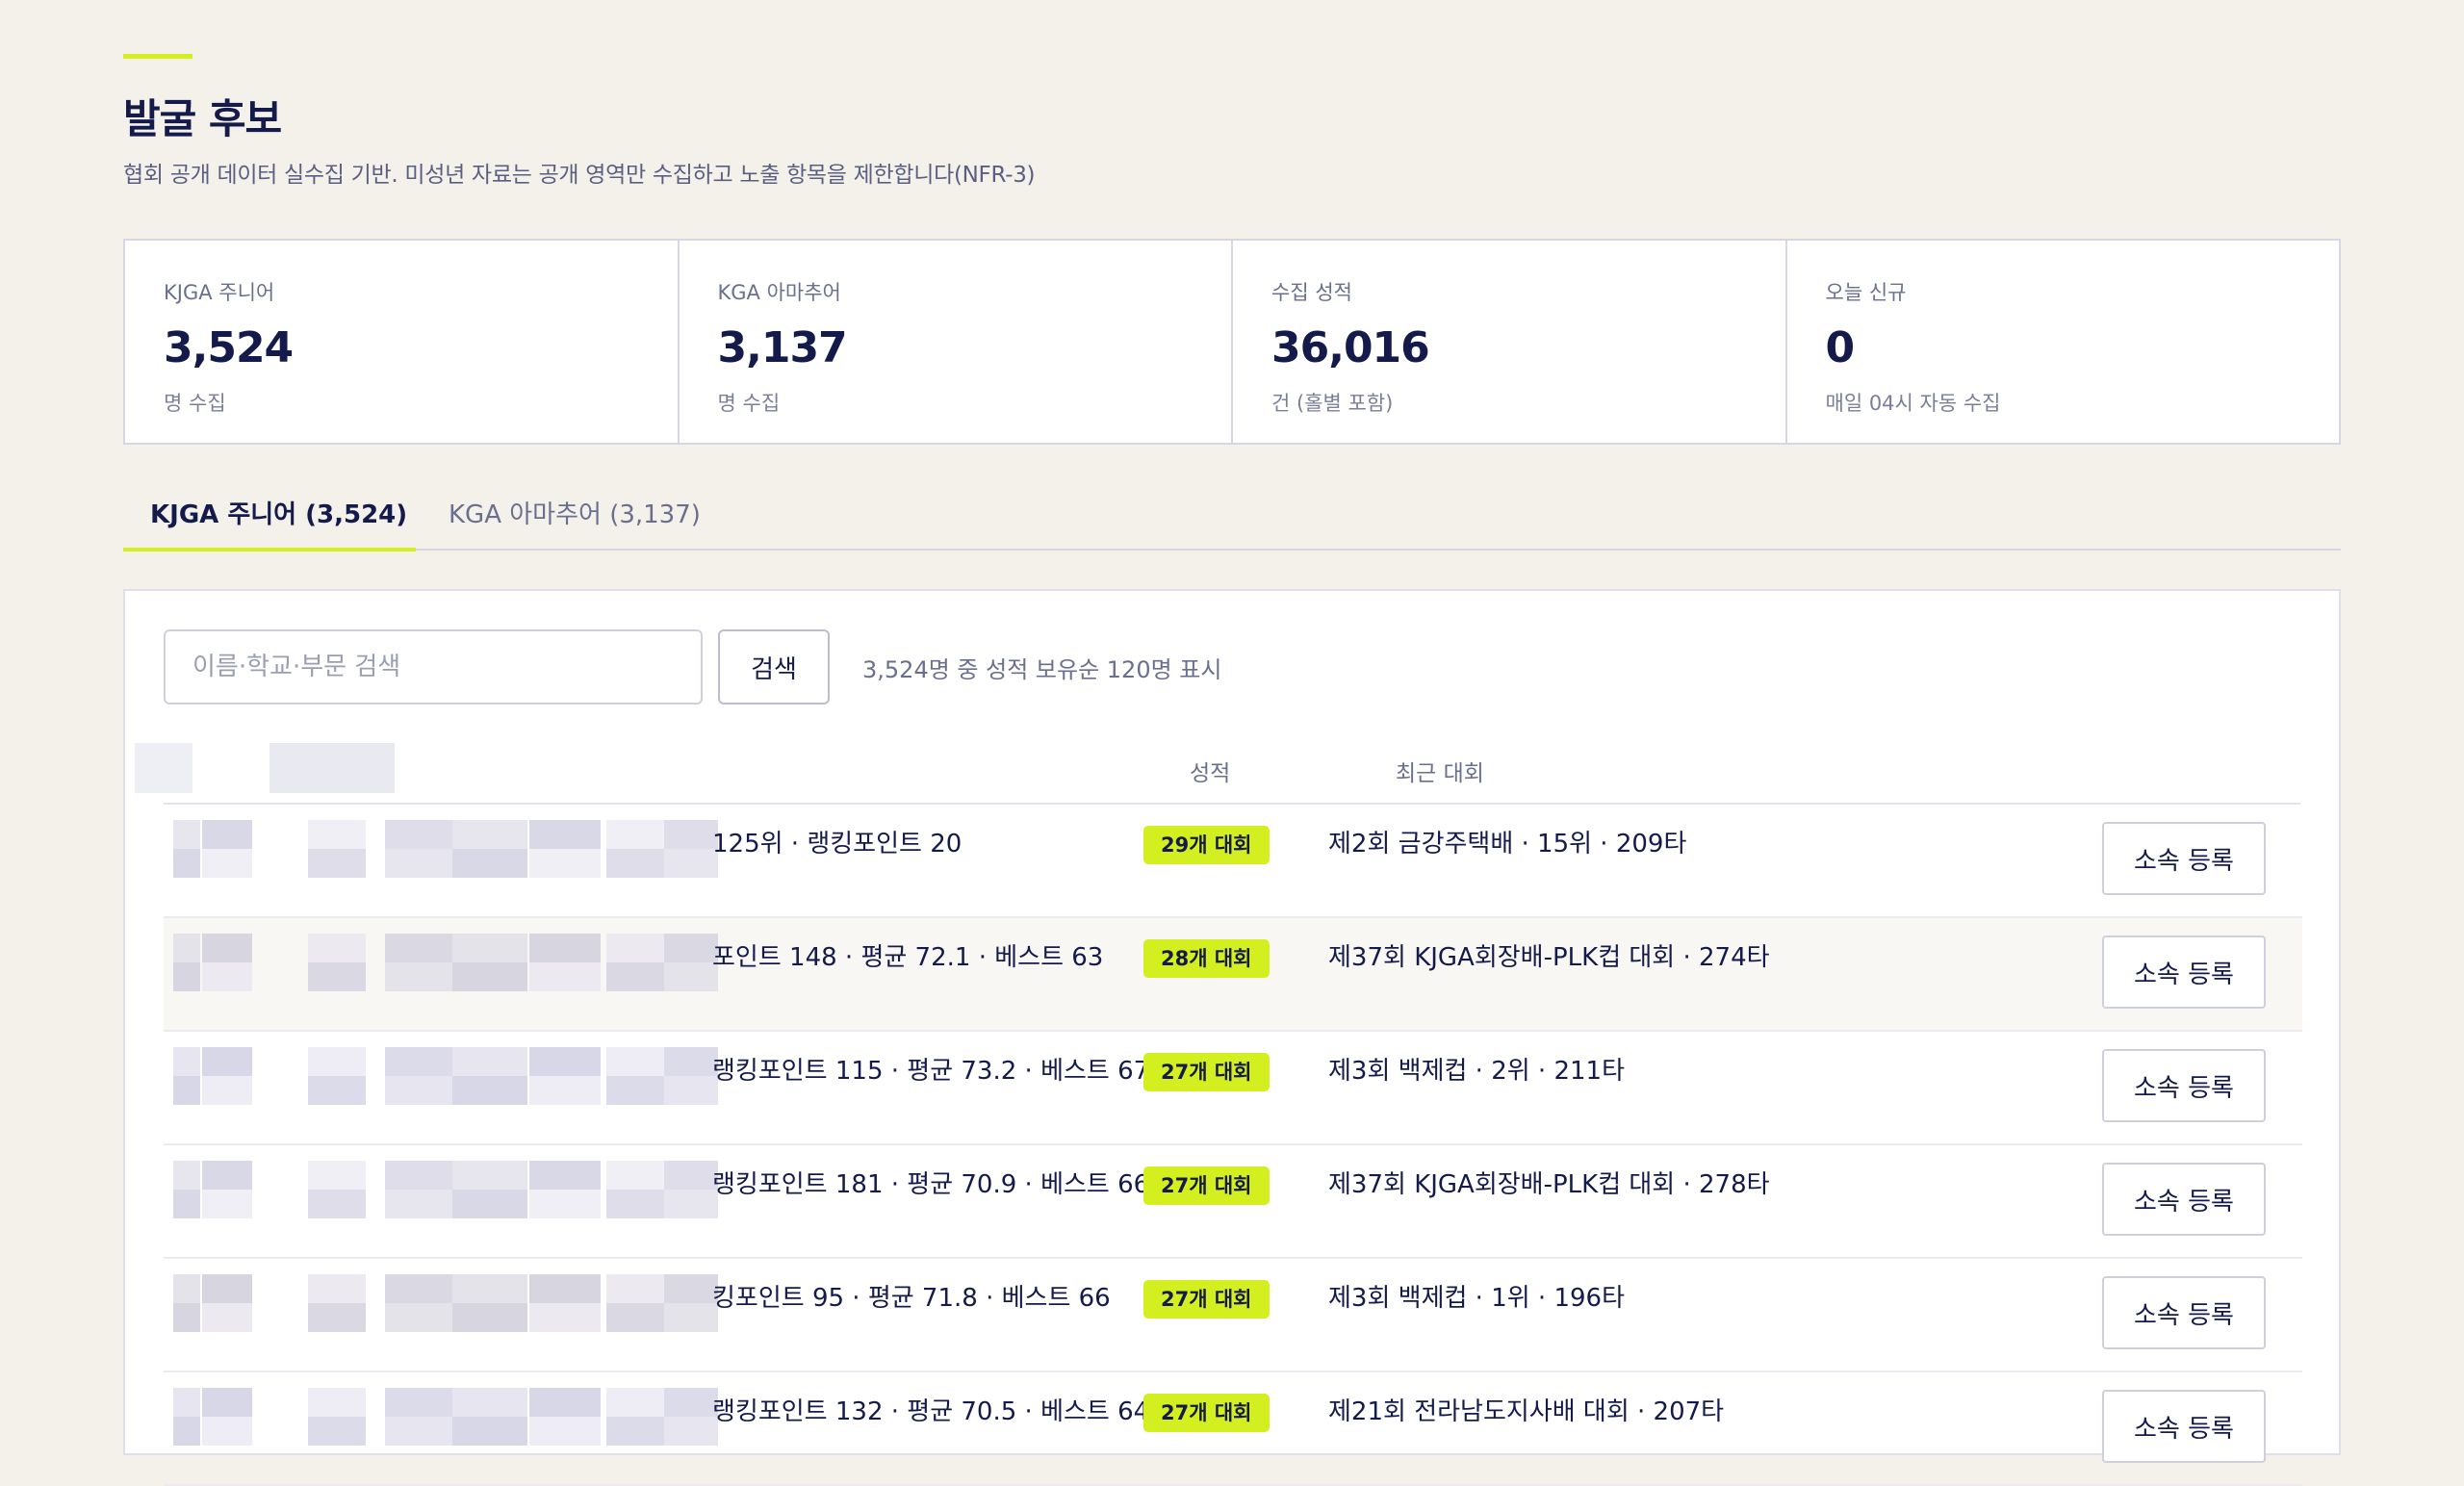  Describe the element at coordinates (1510, 342) in the screenshot. I see `stat-card-records: 수집 성적 36,016 건 (홀별 포함)` at that location.